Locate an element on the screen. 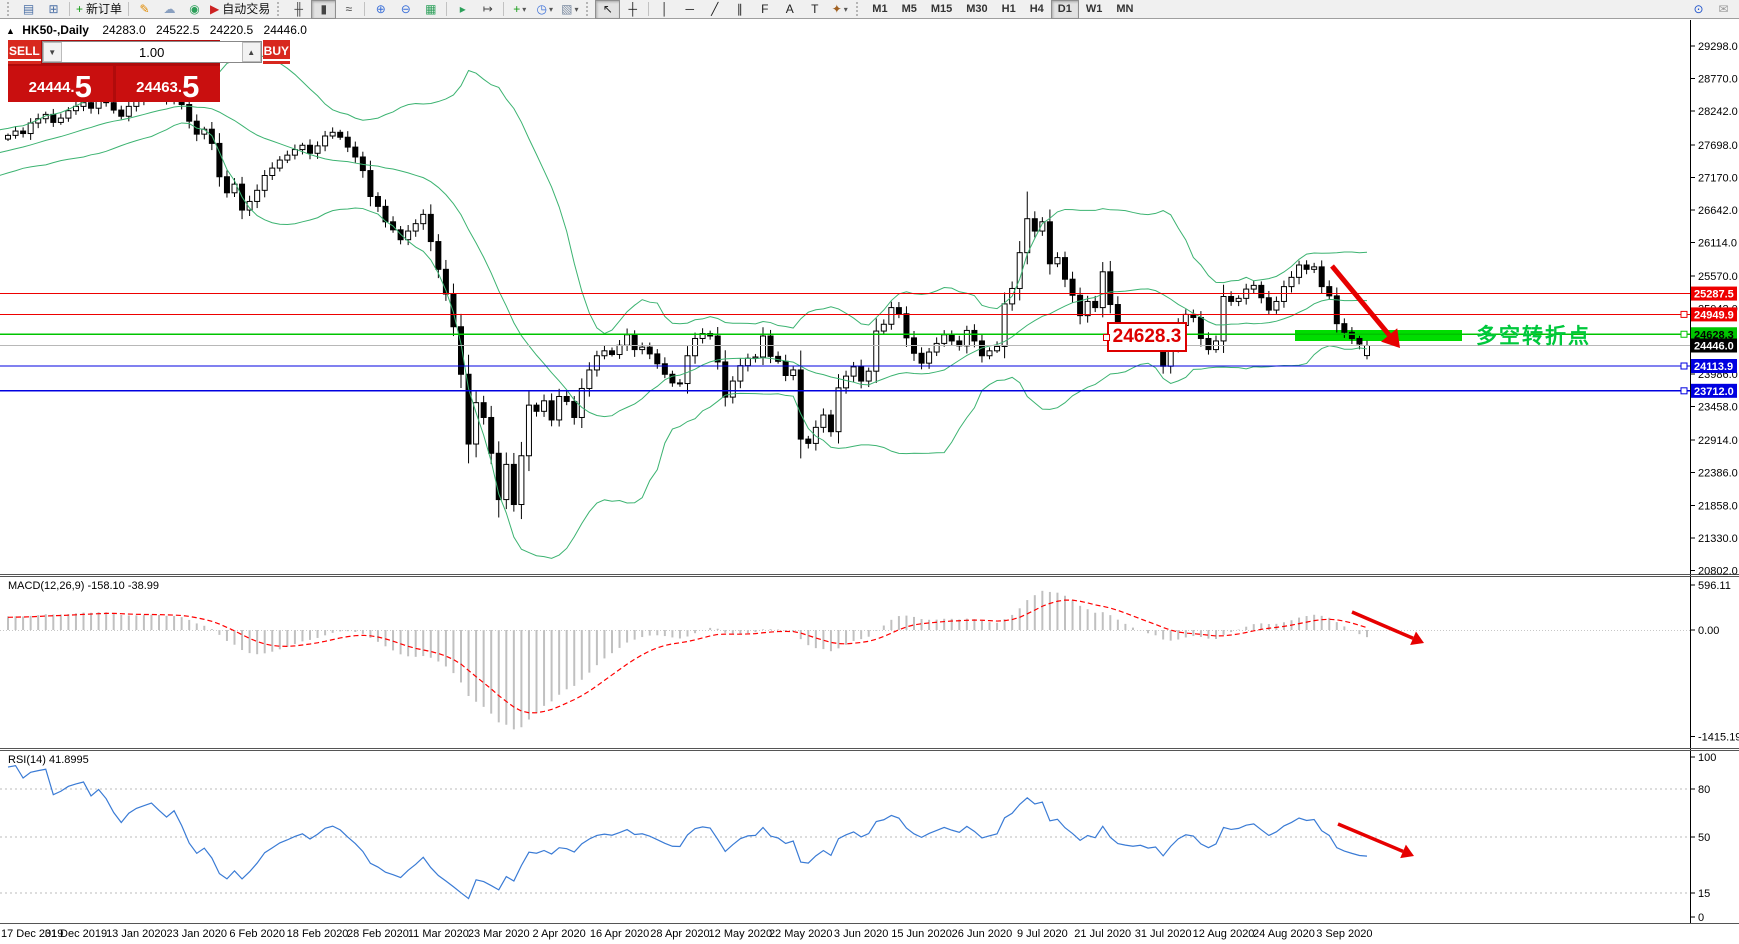 This screenshot has height=944, width=1739. zoom-in-icon-glyph: ⊕ is located at coordinates (380, 8).